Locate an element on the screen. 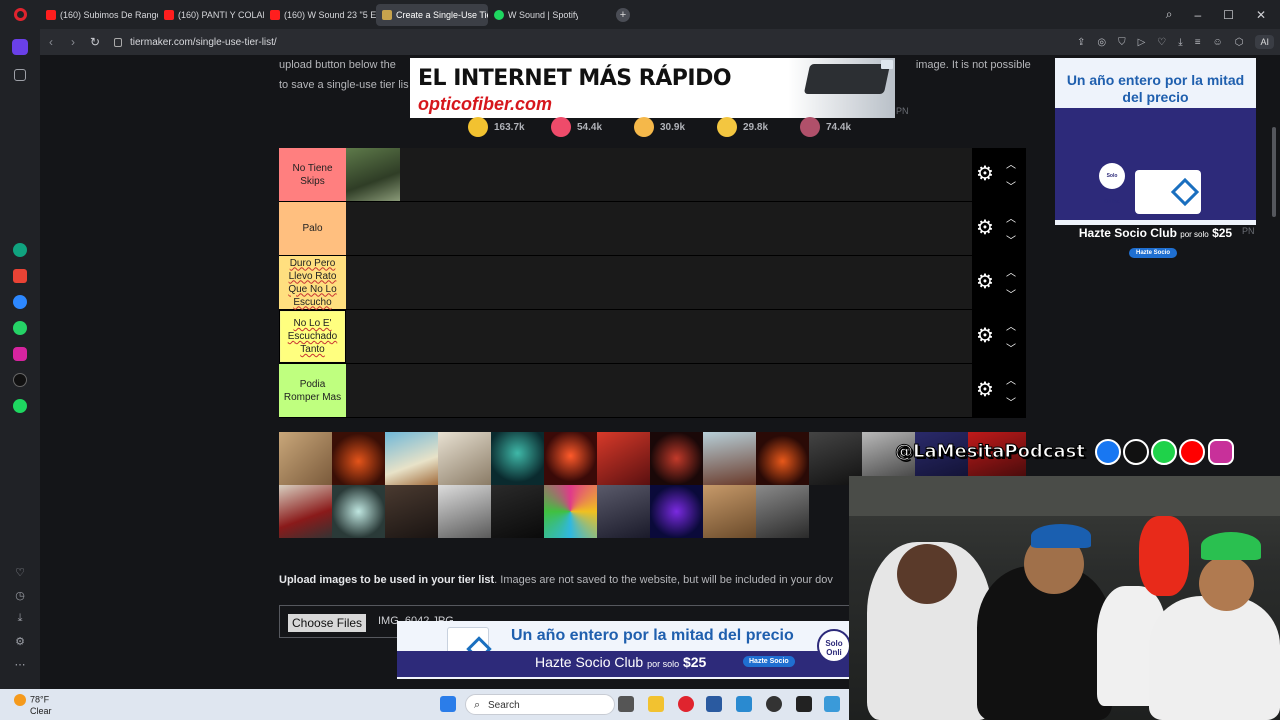 The image size is (1280, 720). more-icon: ⋯ is located at coordinates (20, 664).